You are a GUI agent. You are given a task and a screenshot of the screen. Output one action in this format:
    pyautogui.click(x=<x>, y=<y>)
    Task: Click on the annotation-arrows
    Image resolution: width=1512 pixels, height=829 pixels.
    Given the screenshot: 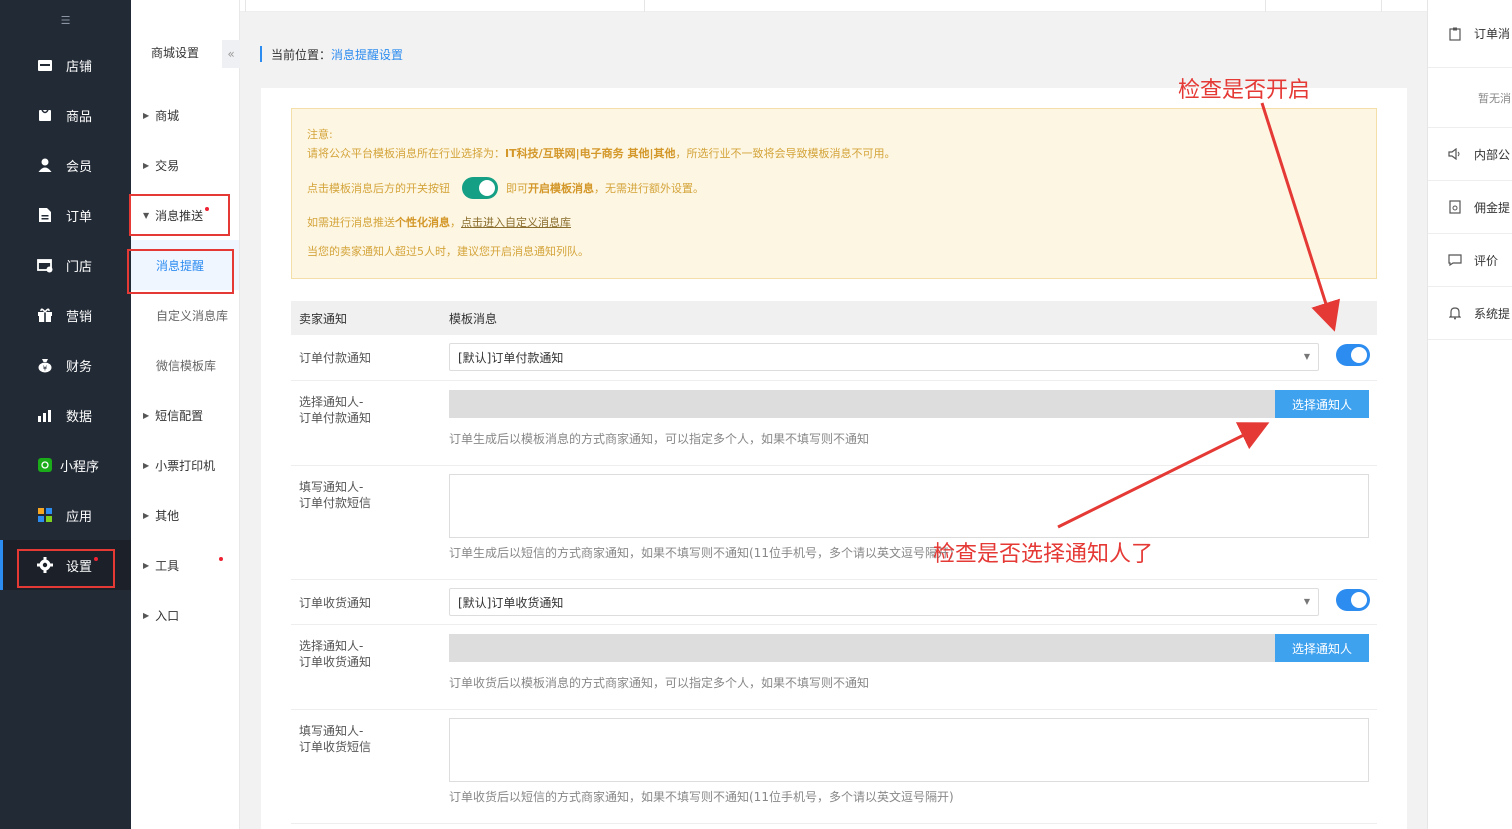 What is the action you would take?
    pyautogui.click(x=1199, y=315)
    